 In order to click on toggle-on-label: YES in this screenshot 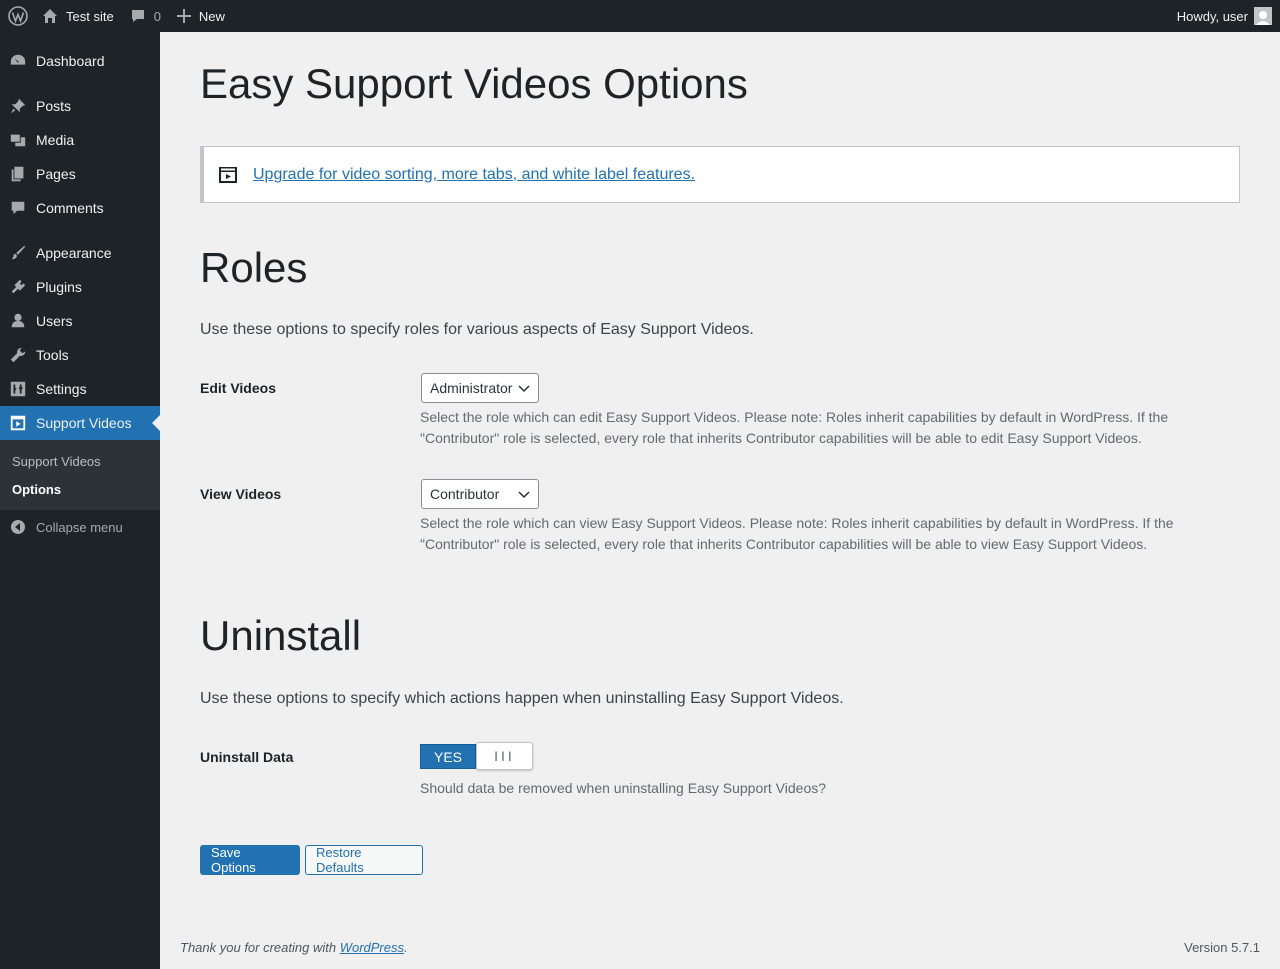, I will do `click(448, 756)`.